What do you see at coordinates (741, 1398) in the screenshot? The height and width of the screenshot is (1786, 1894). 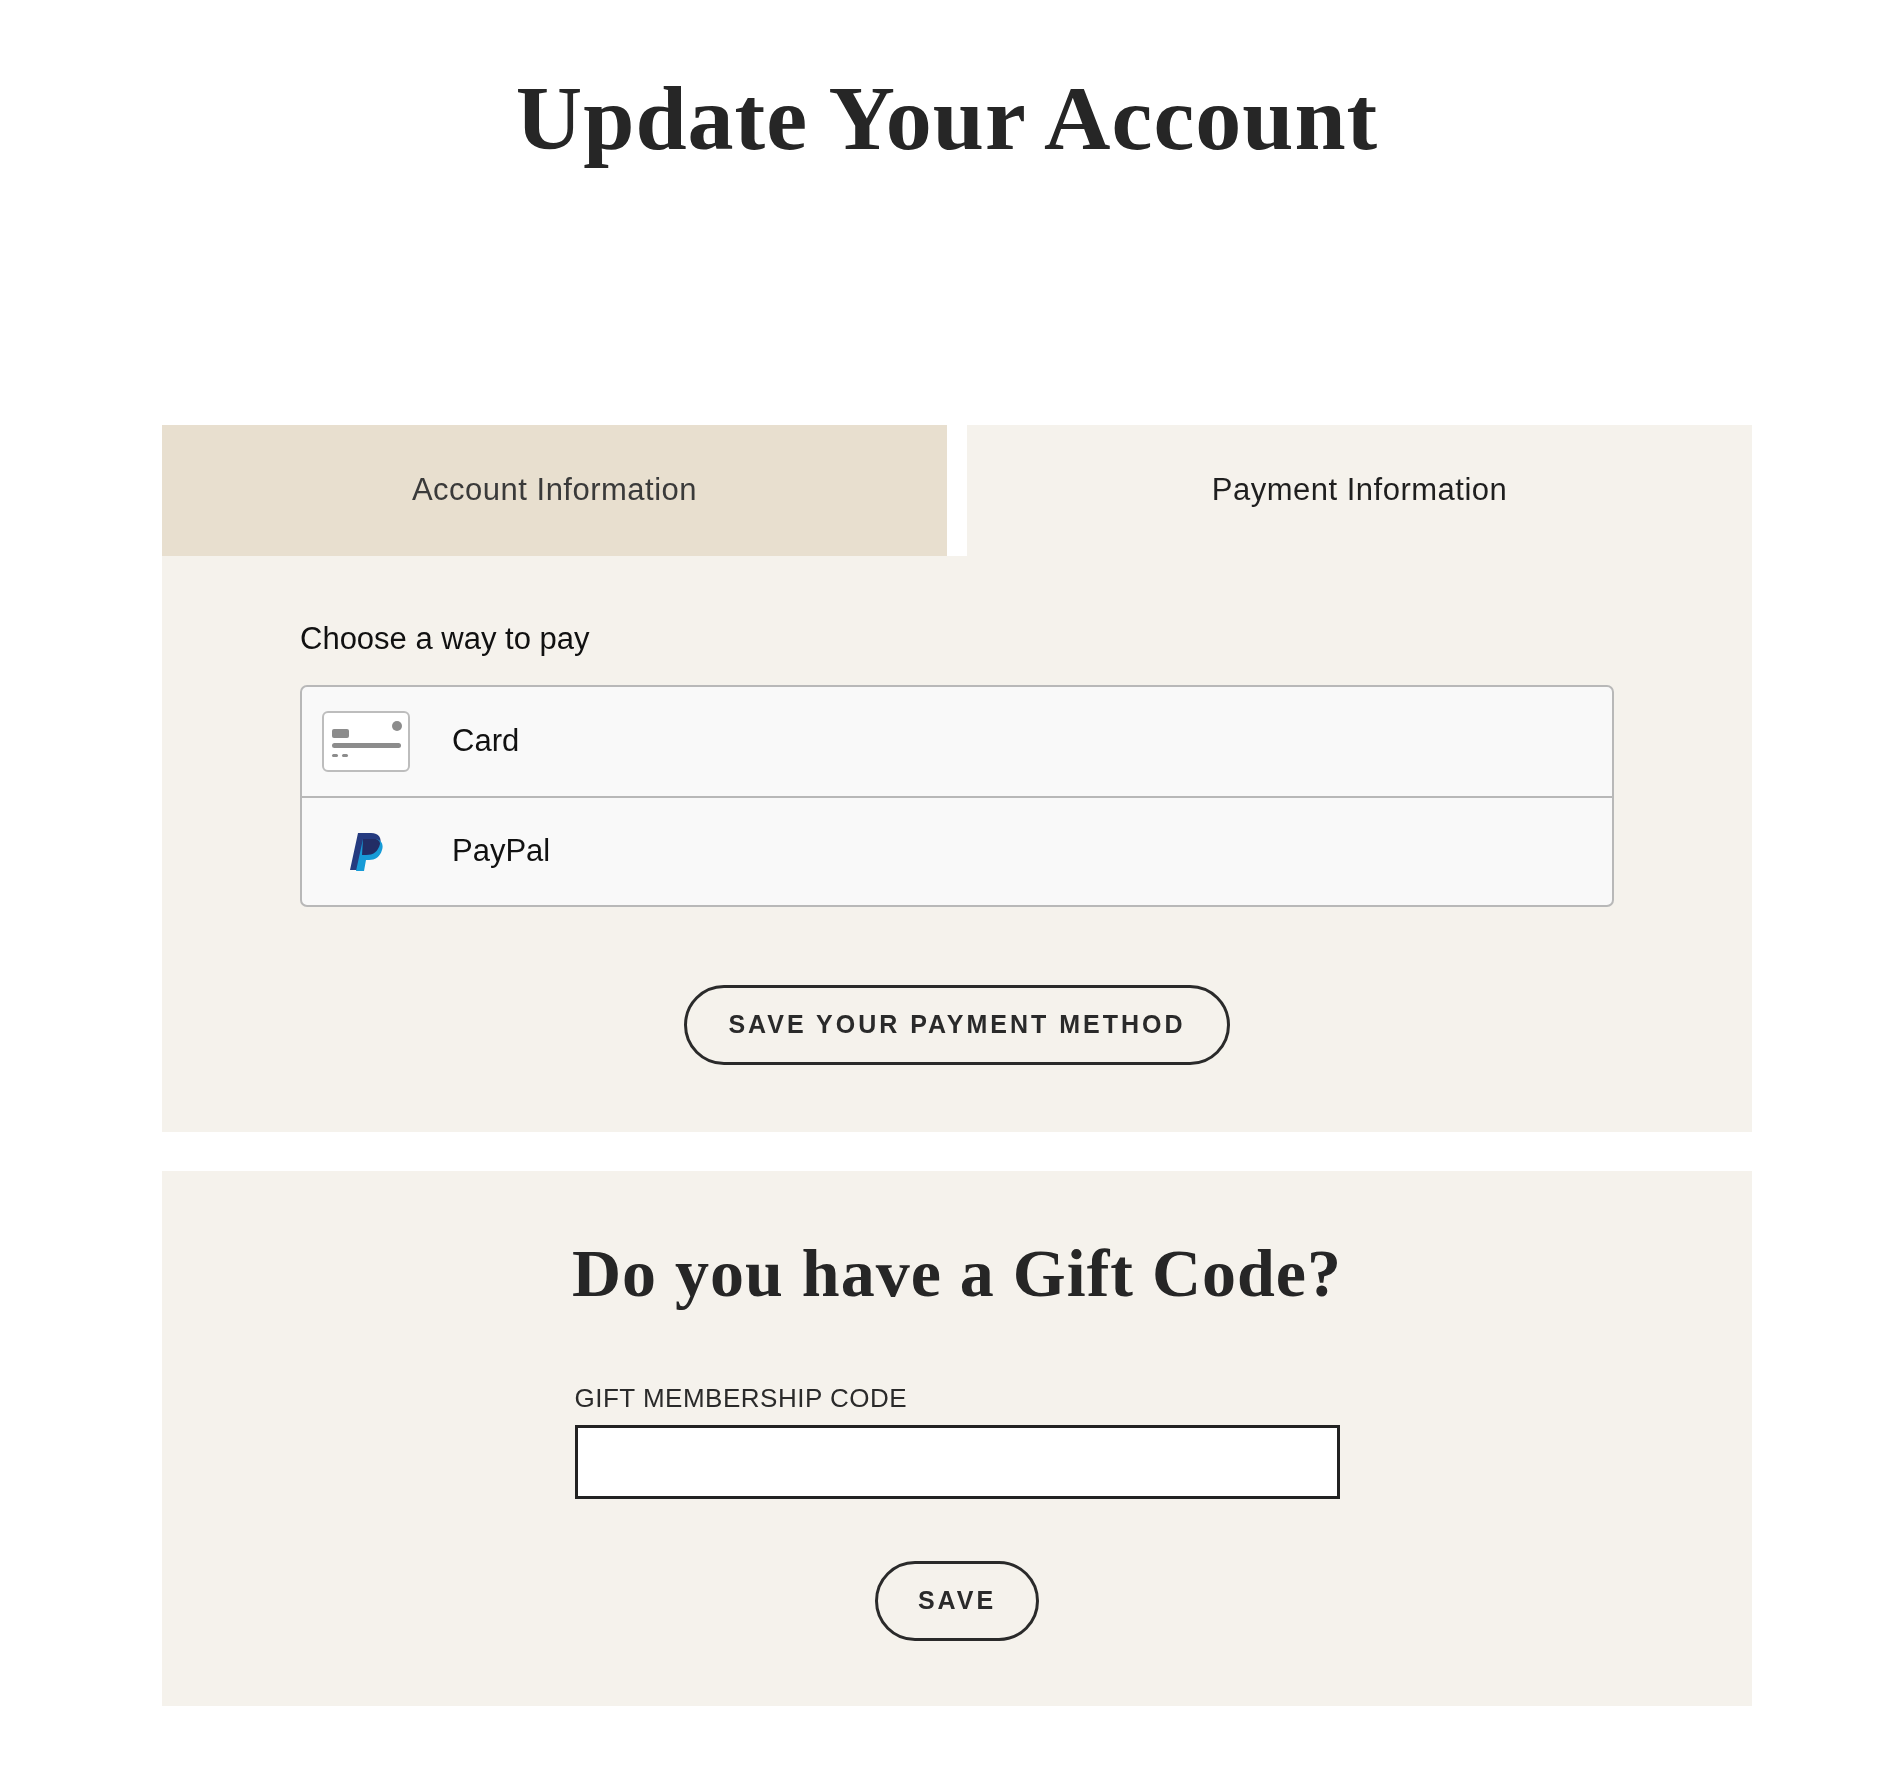 I see `gift-code-label: GIFT MEMBERSHIP CODE` at bounding box center [741, 1398].